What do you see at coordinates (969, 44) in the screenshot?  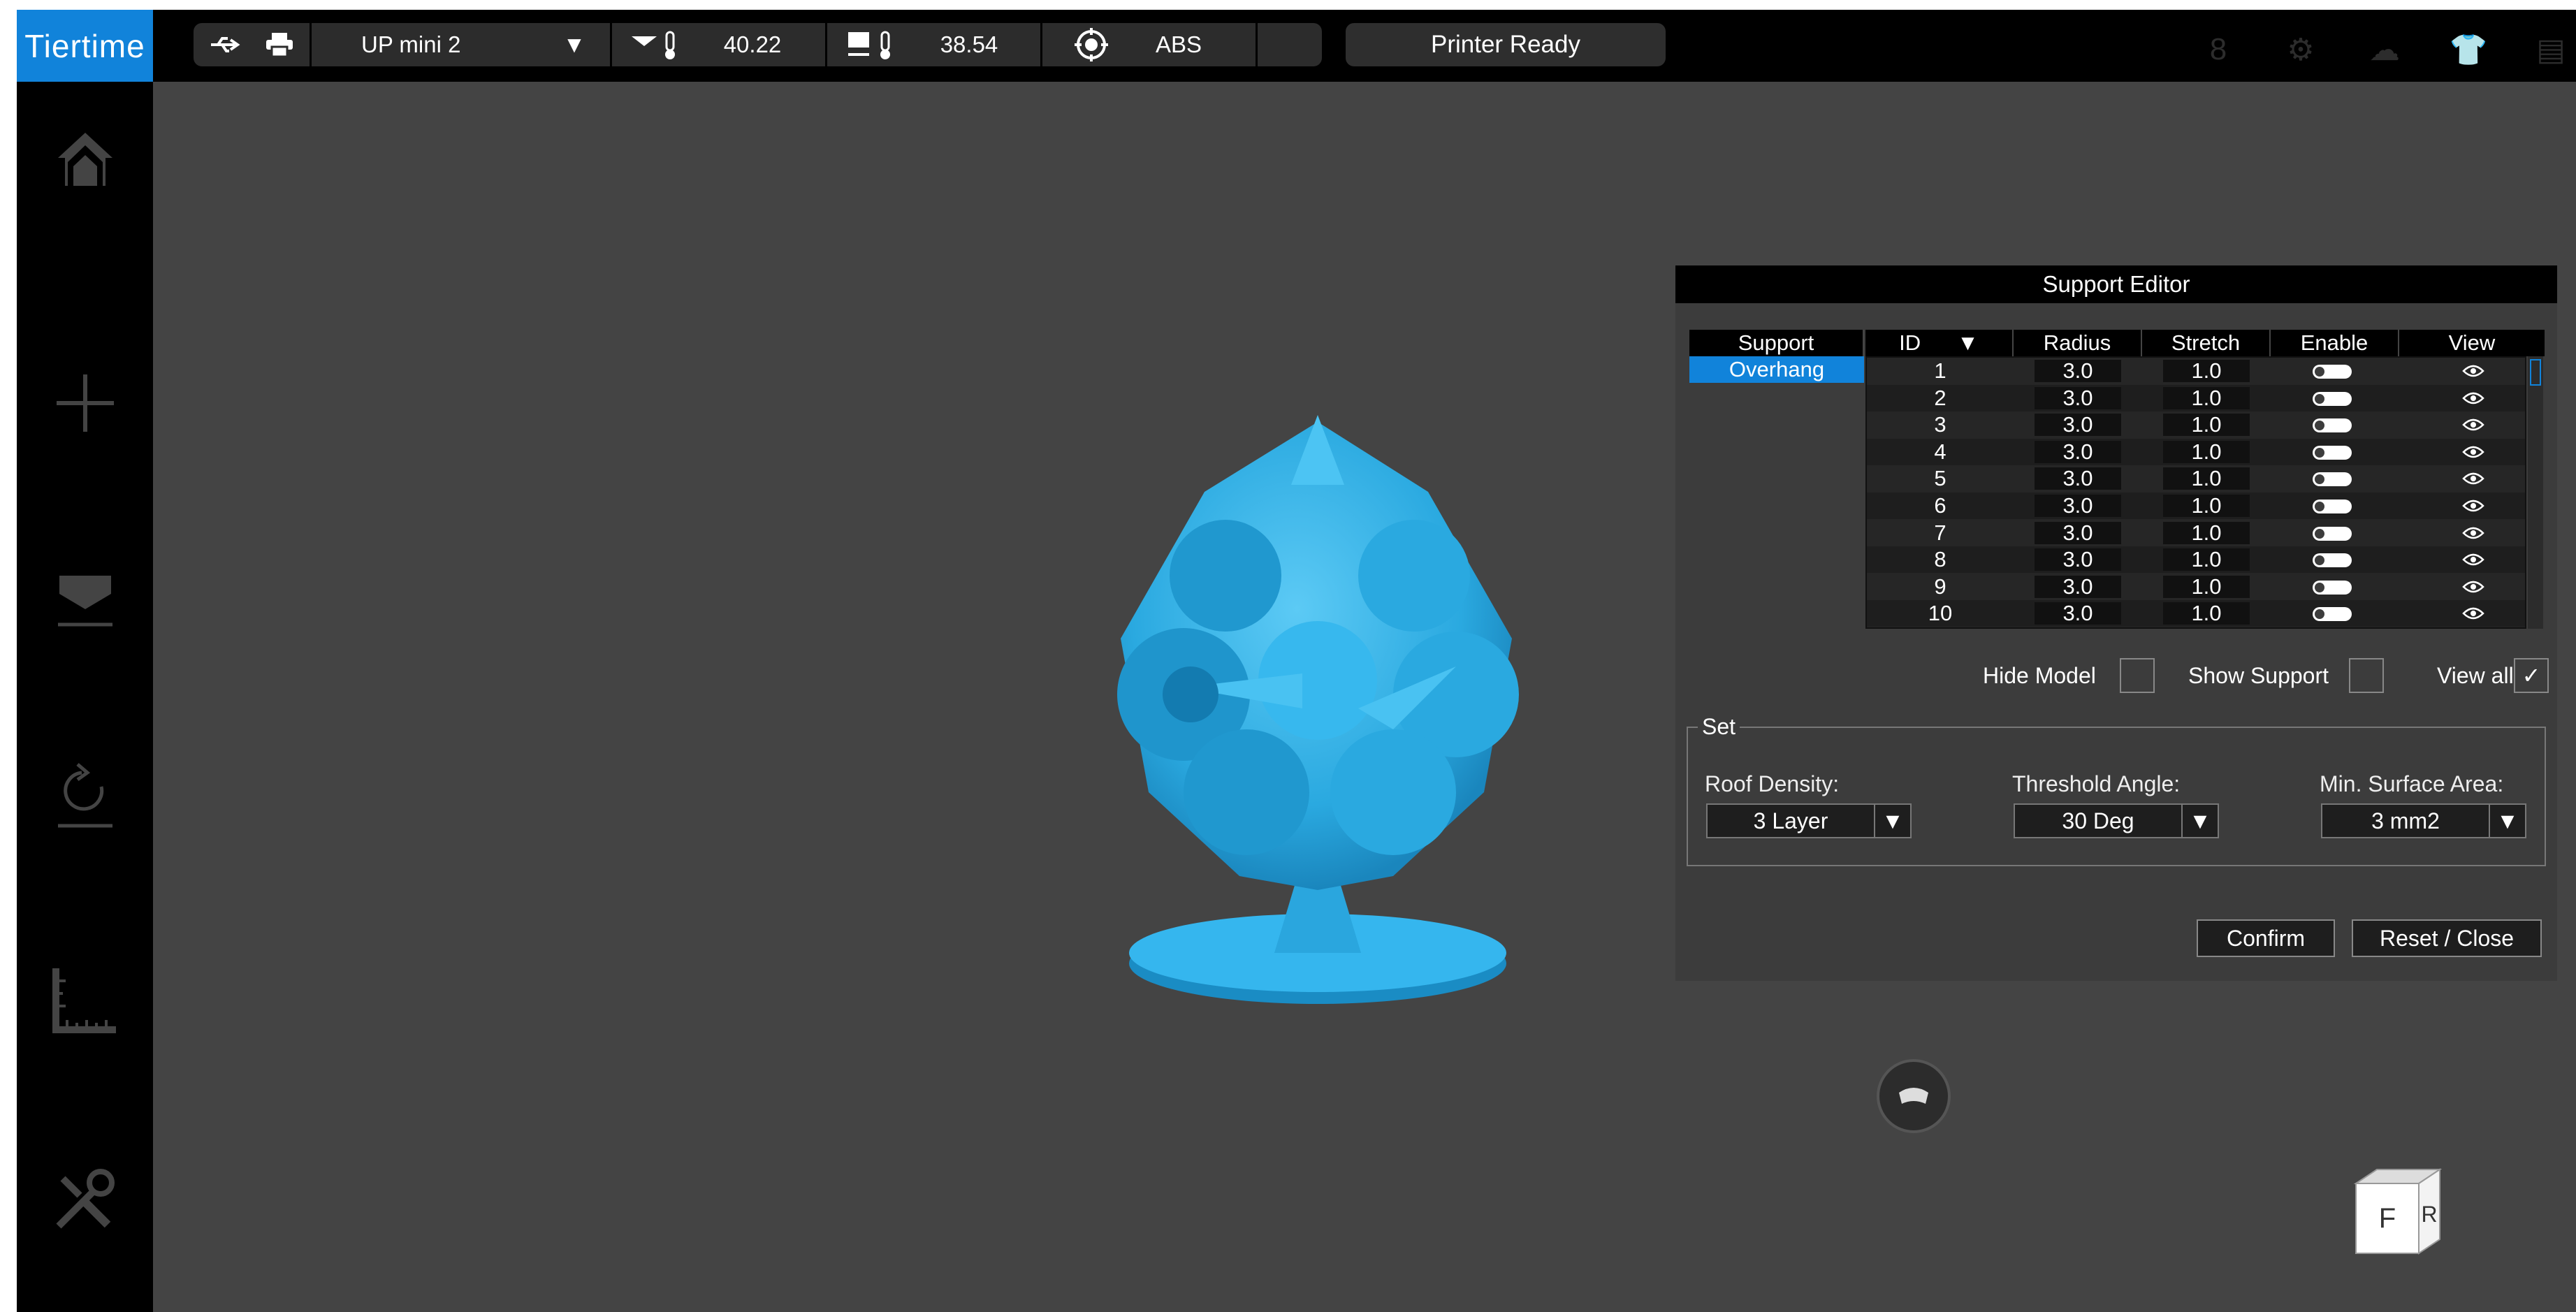 I see `bed-temp-value: 38.54` at bounding box center [969, 44].